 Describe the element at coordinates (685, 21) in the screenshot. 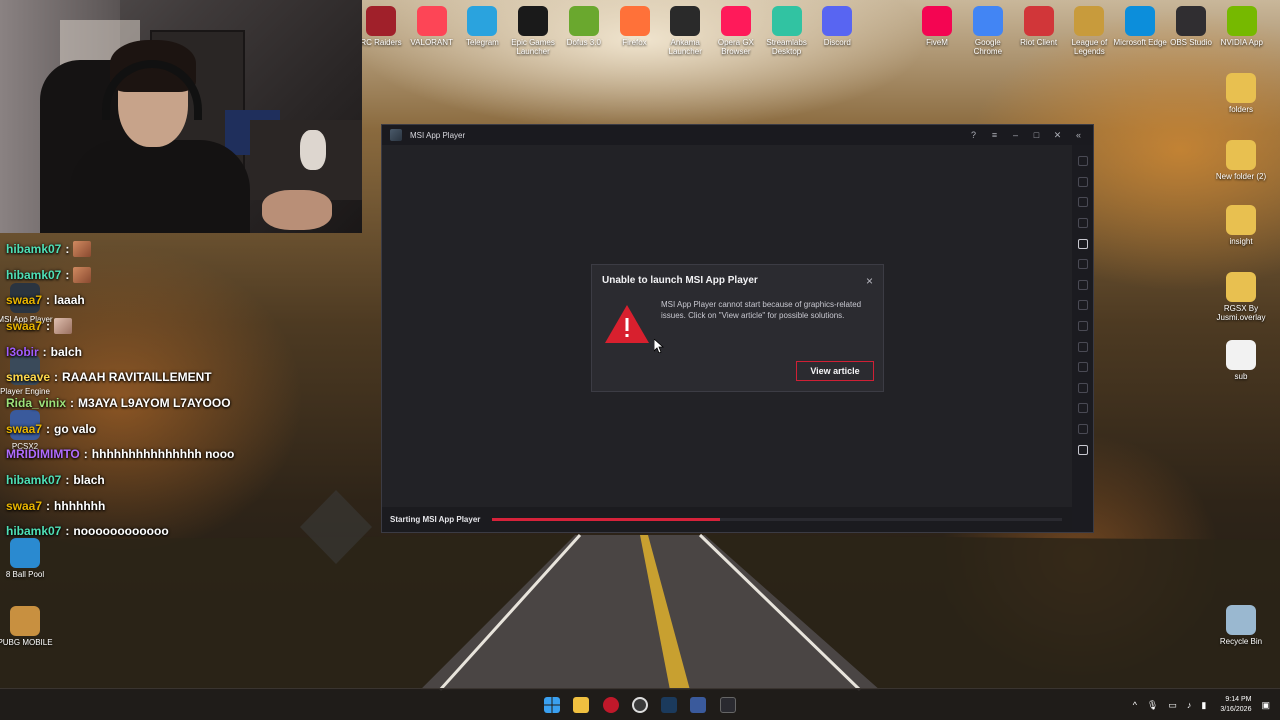

I see `ankama-icon` at that location.